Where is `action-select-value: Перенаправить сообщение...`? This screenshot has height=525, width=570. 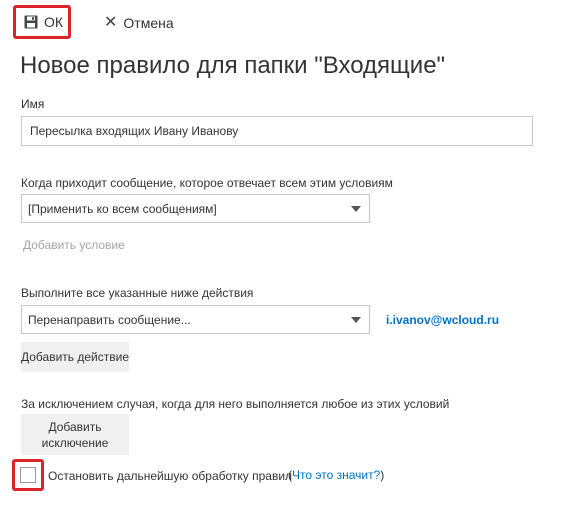
action-select-value: Перенаправить сообщение... is located at coordinates (109, 319).